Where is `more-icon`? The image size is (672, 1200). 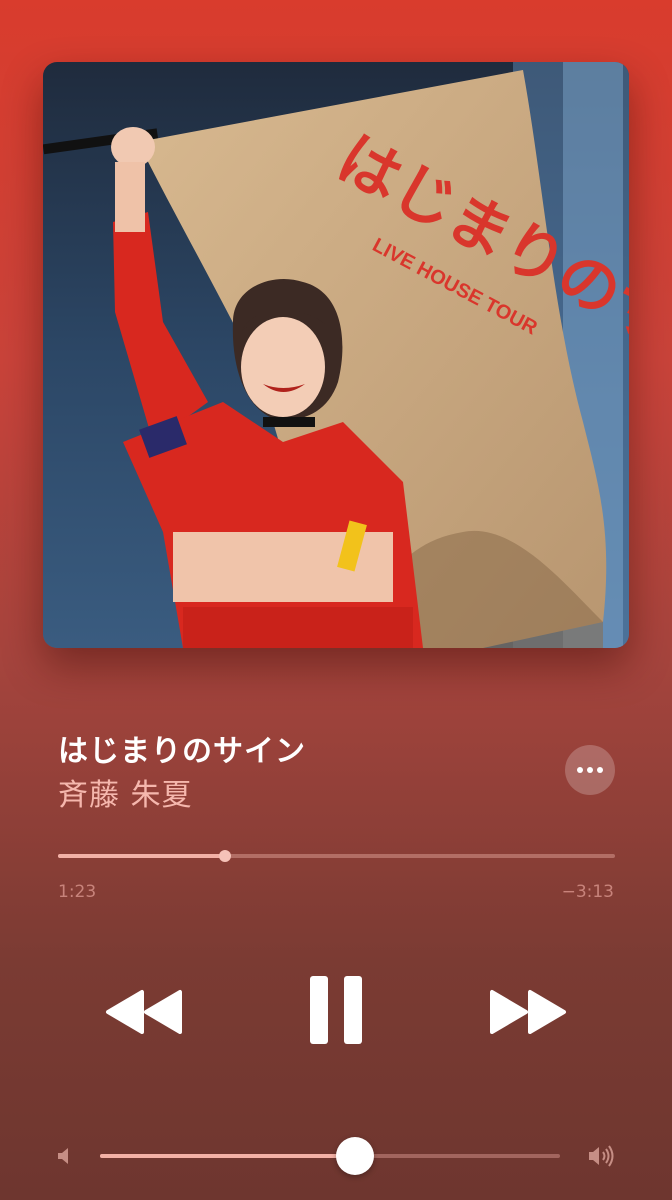
more-icon is located at coordinates (580, 770).